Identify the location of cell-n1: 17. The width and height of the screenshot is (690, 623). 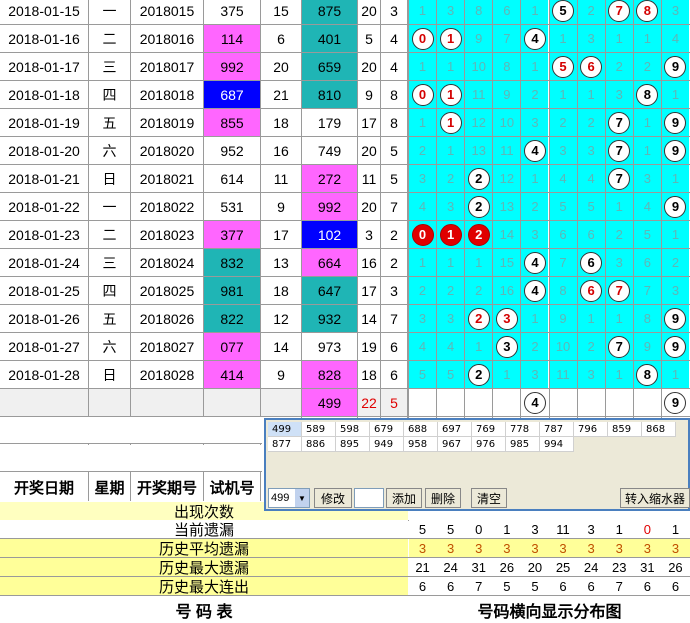
(281, 234).